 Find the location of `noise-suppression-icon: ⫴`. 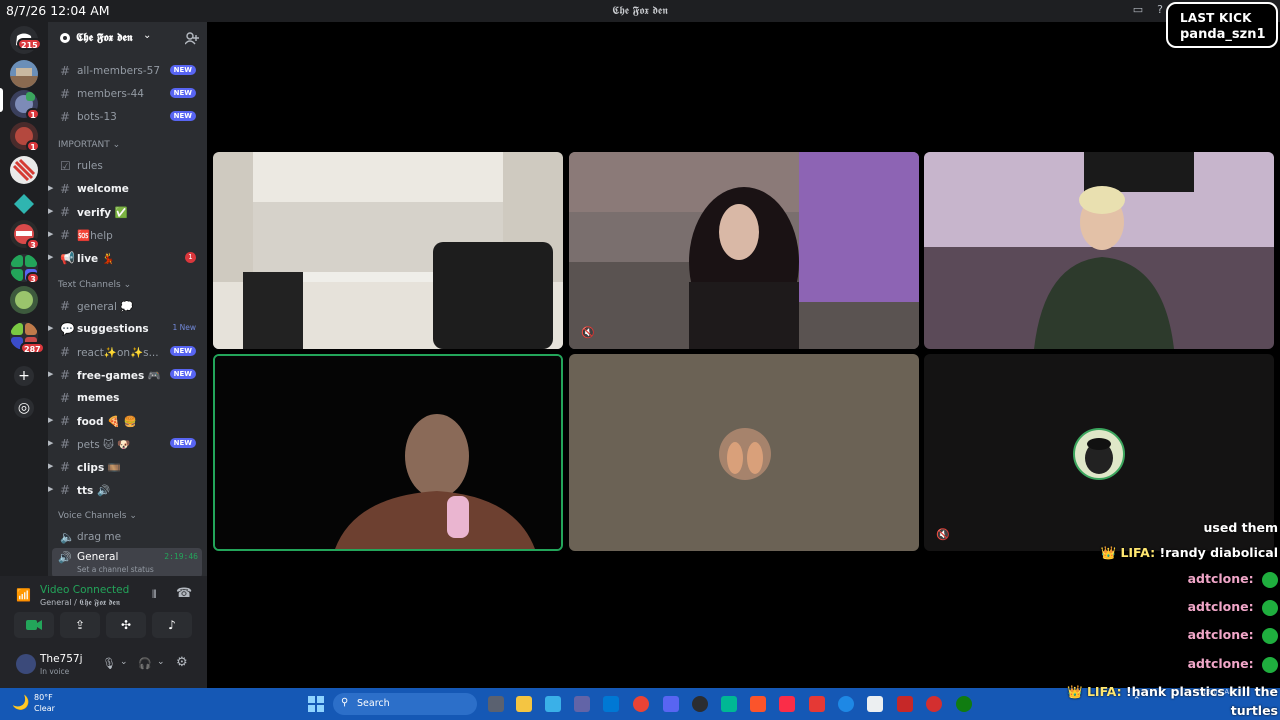

noise-suppression-icon: ⫴ is located at coordinates (154, 595).